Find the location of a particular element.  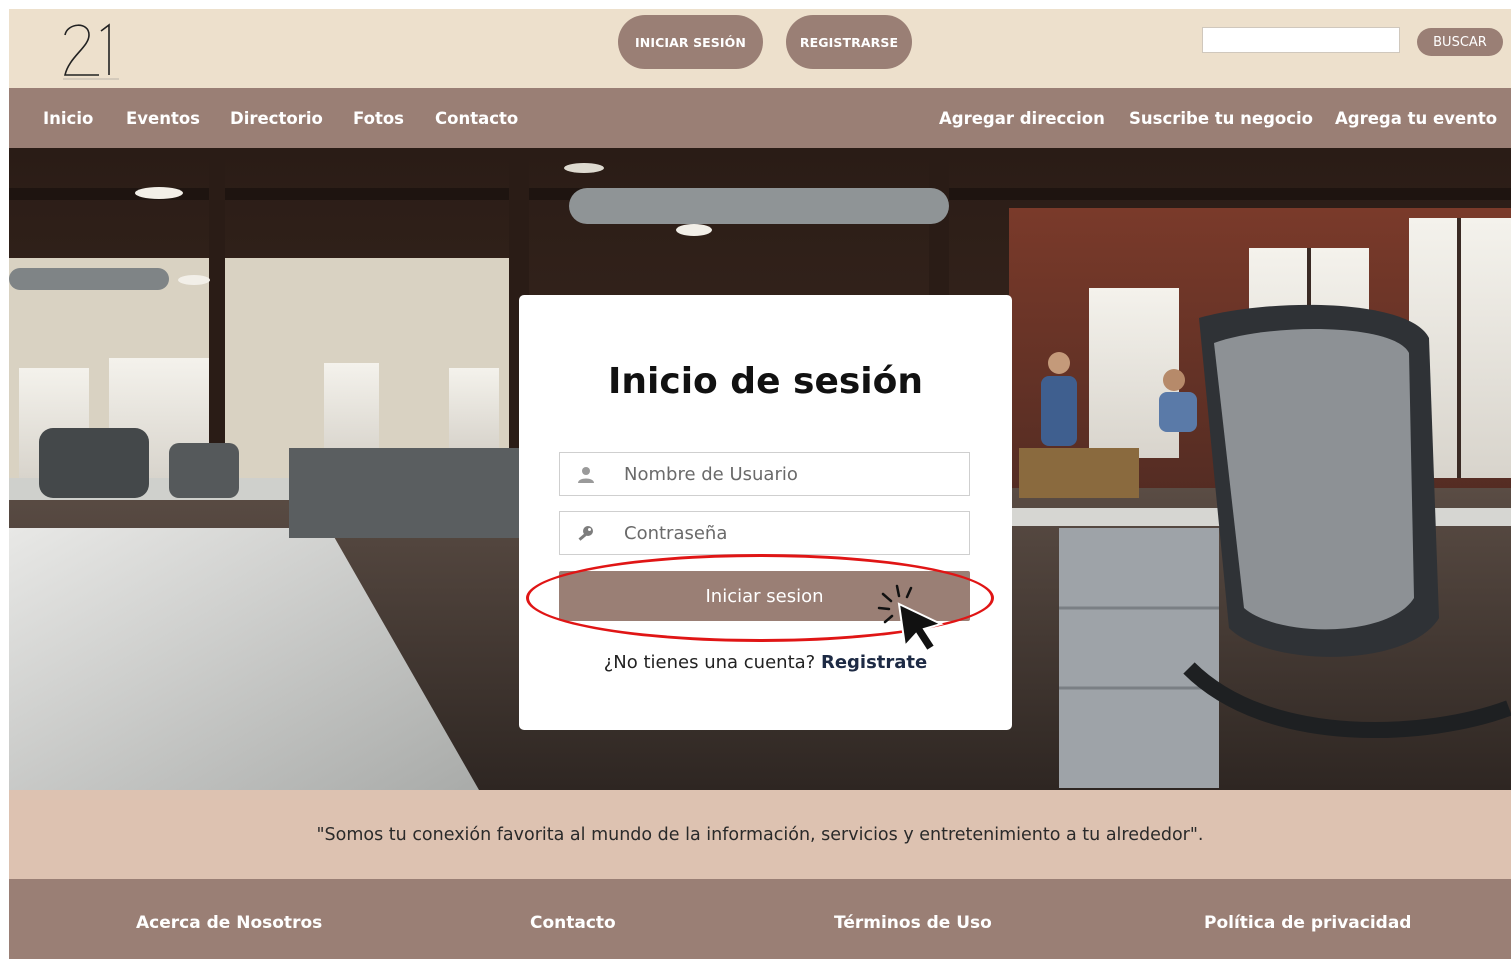

signup-prompt: ¿No tienes una cuenta? Registrate is located at coordinates (765, 662).